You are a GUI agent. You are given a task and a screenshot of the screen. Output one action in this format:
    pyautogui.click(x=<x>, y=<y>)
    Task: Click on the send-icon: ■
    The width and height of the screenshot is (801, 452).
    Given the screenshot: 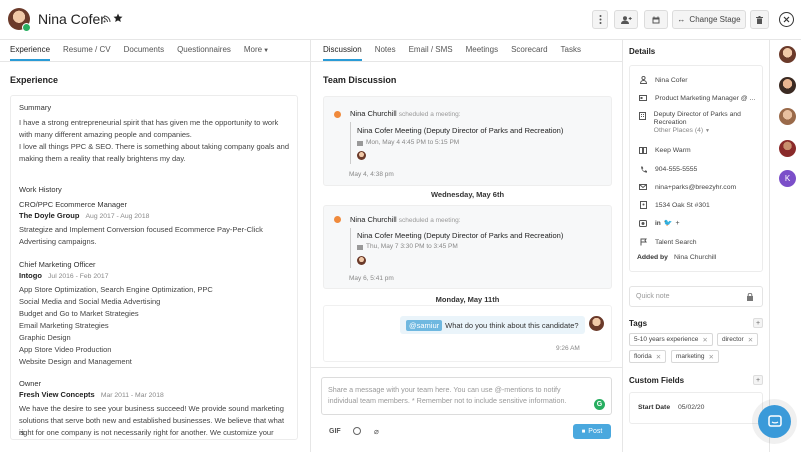 What is the action you would take?
    pyautogui.click(x=583, y=431)
    